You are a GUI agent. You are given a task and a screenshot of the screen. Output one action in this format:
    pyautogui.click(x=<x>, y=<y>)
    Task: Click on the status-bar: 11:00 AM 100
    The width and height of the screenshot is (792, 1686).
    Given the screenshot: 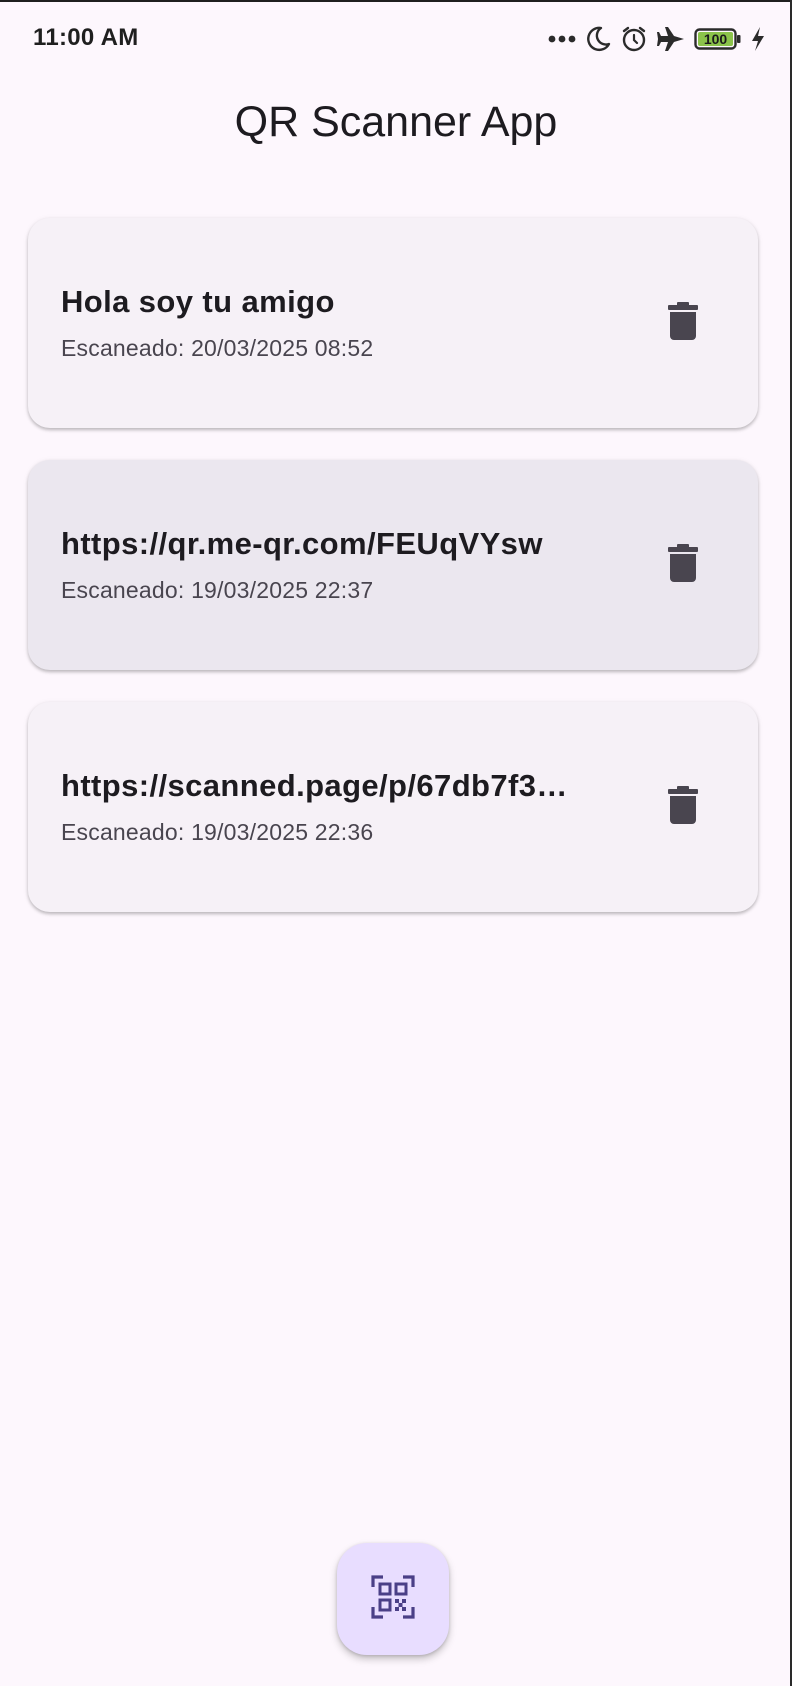 What is the action you would take?
    pyautogui.click(x=396, y=39)
    